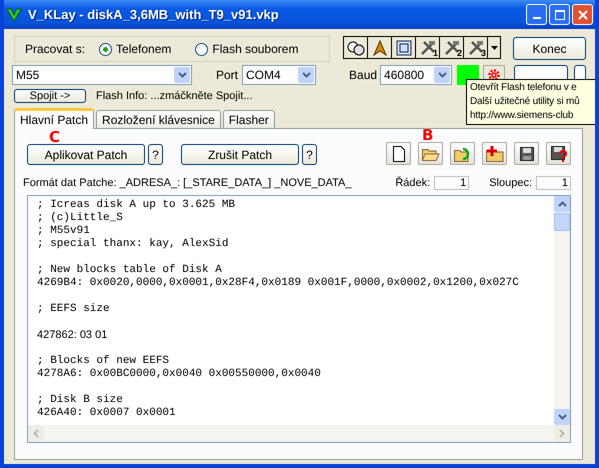  Describe the element at coordinates (451, 47) in the screenshot. I see `toolbar-button: 2` at that location.